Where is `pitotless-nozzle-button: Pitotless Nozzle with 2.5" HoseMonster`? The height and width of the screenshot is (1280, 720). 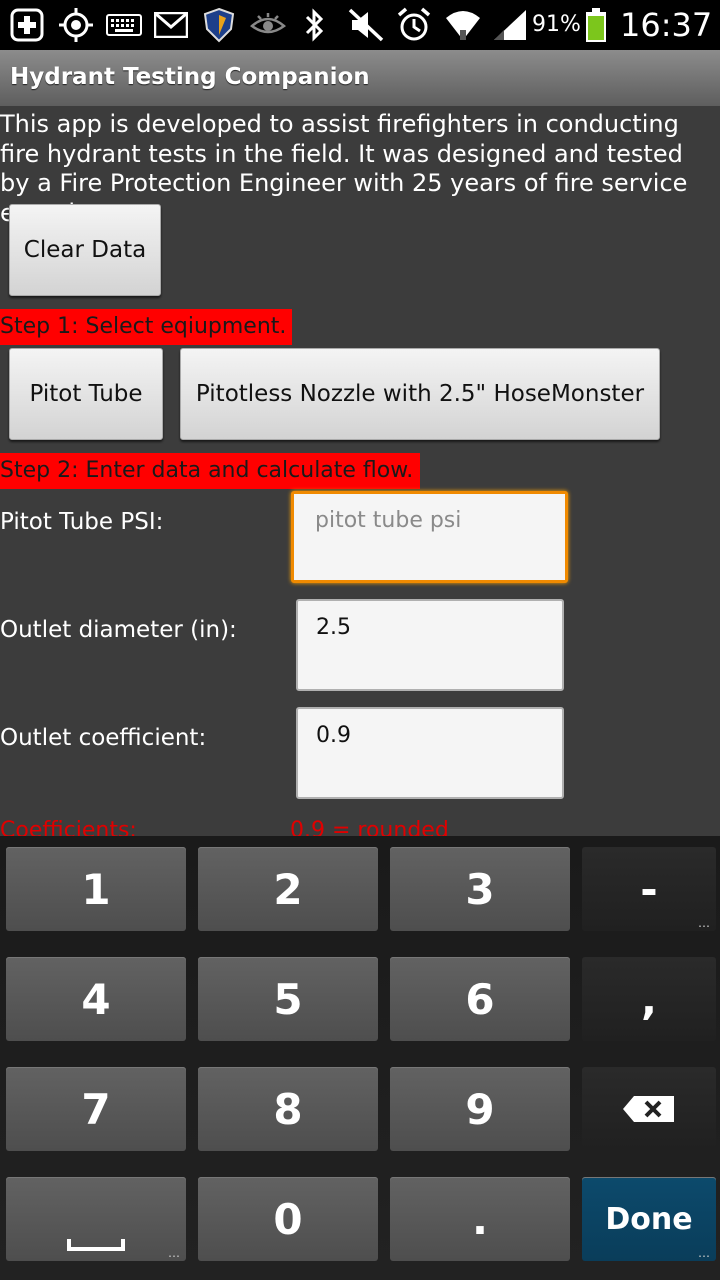
pitotless-nozzle-button: Pitotless Nozzle with 2.5" HoseMonster is located at coordinates (420, 394).